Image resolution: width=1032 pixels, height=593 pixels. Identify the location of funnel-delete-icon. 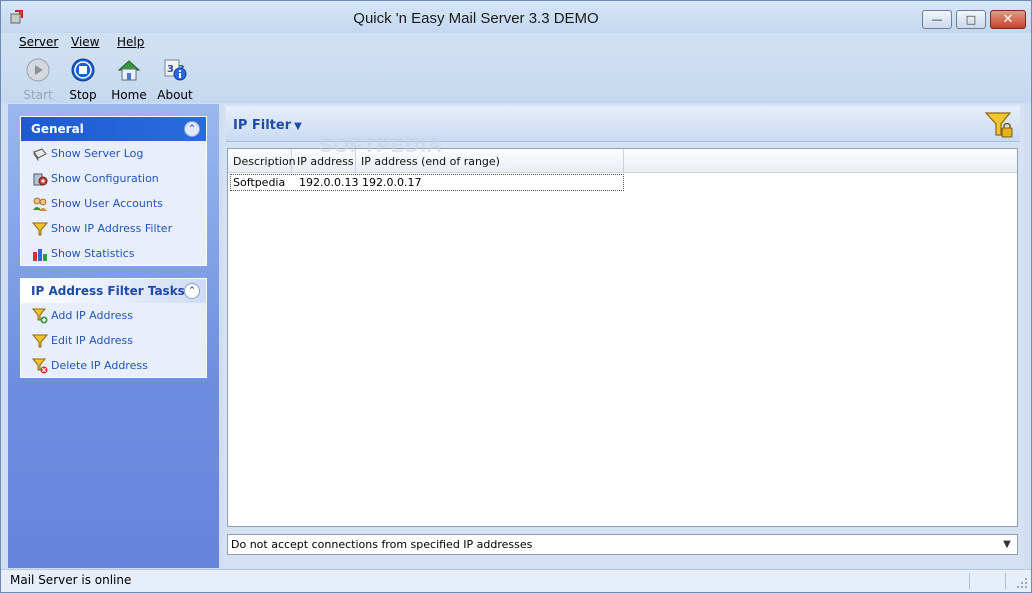
(40, 365).